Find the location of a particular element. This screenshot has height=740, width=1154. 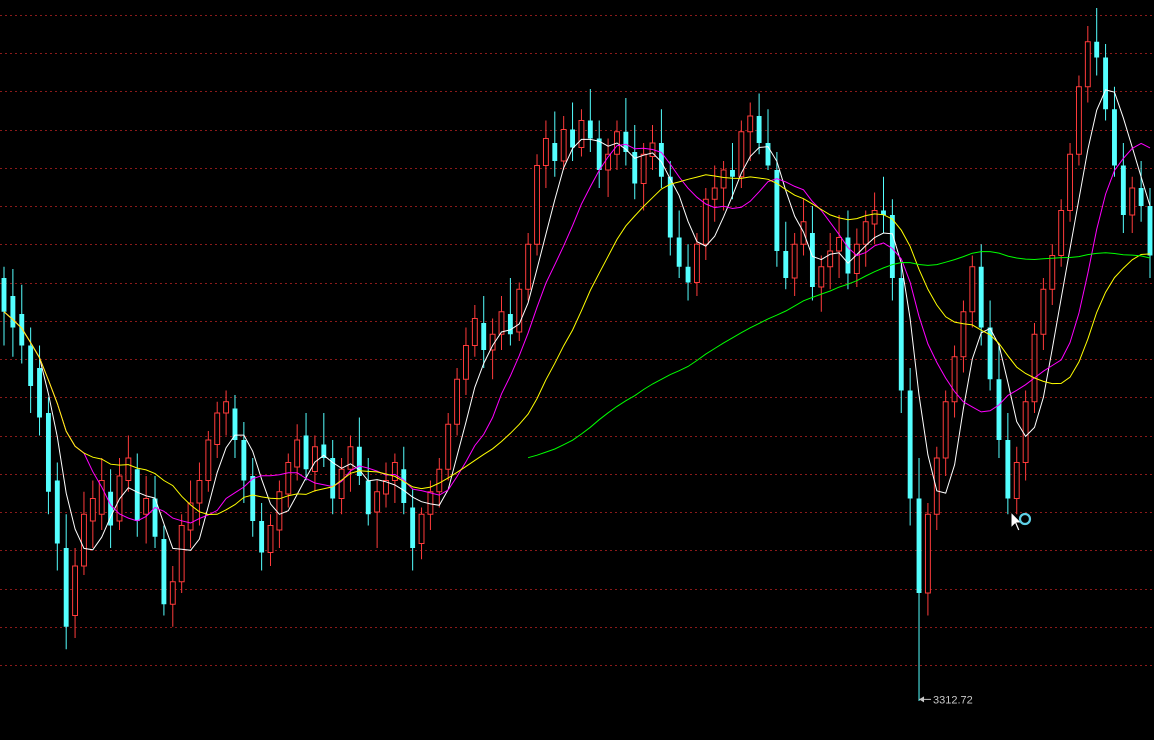

low-price-label: 3312.72 is located at coordinates (953, 700).